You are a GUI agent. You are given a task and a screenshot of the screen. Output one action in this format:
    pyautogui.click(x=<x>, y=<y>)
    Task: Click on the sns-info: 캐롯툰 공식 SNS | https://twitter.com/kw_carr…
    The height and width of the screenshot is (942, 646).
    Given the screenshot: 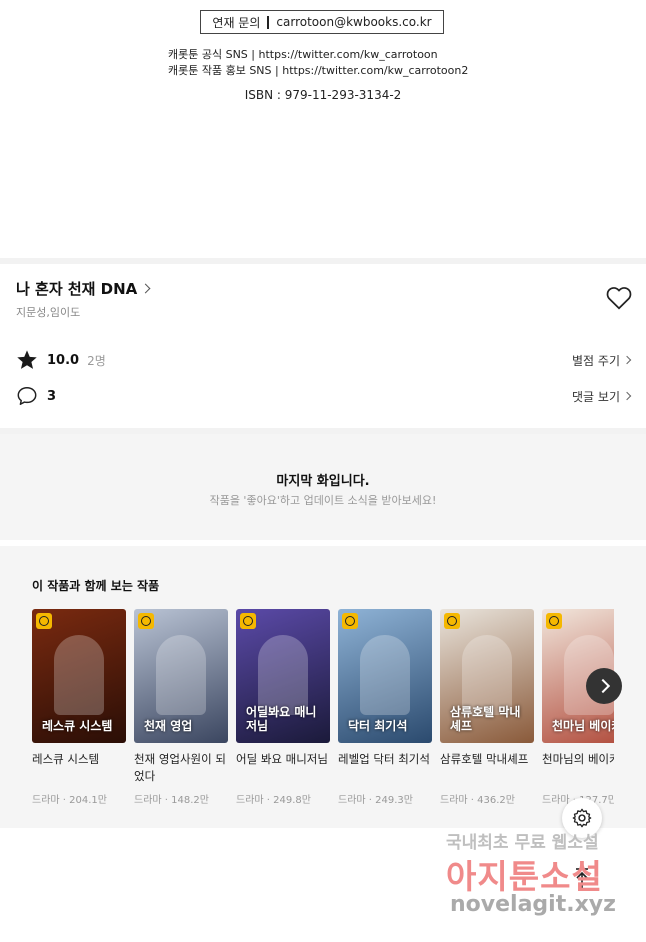 What is the action you would take?
    pyautogui.click(x=318, y=63)
    